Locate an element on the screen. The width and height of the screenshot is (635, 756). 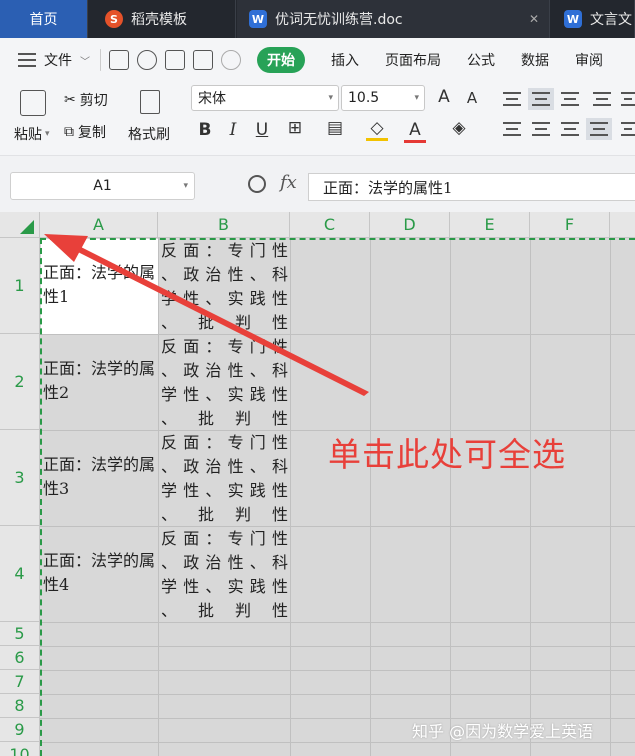
annotation-text: 单击此处可全选 is located at coordinates (447, 454).